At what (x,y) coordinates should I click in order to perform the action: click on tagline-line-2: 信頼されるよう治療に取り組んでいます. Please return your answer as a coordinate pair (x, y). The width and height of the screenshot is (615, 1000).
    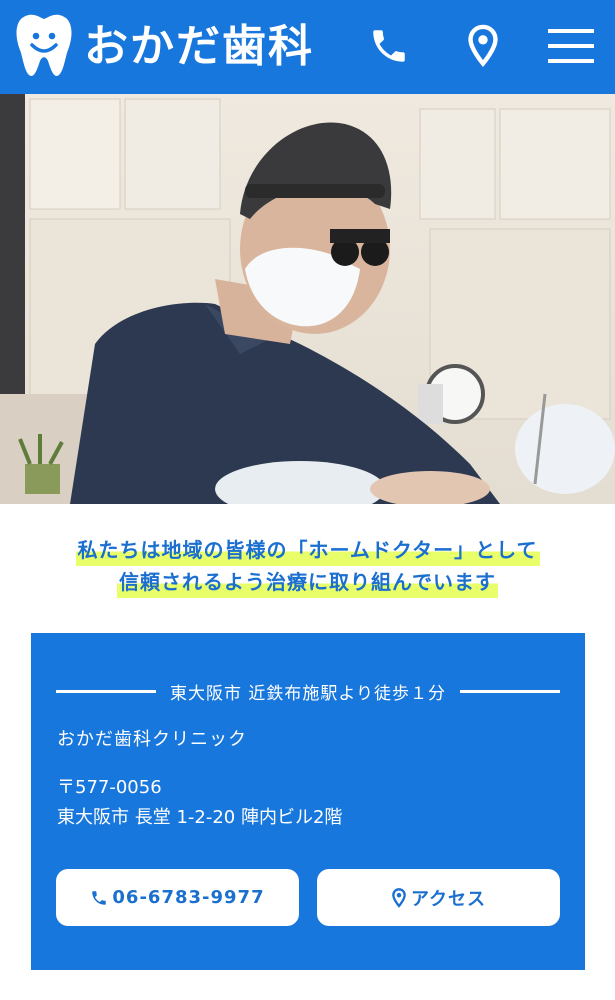
    Looking at the image, I should click on (307, 582).